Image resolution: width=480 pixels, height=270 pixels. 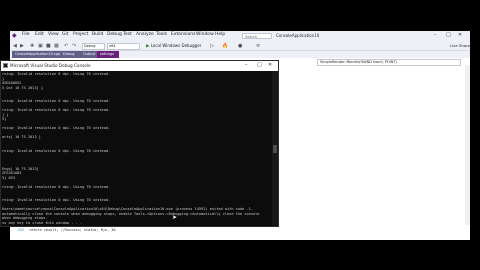 I want to click on save-icon: ■, so click(x=48, y=46).